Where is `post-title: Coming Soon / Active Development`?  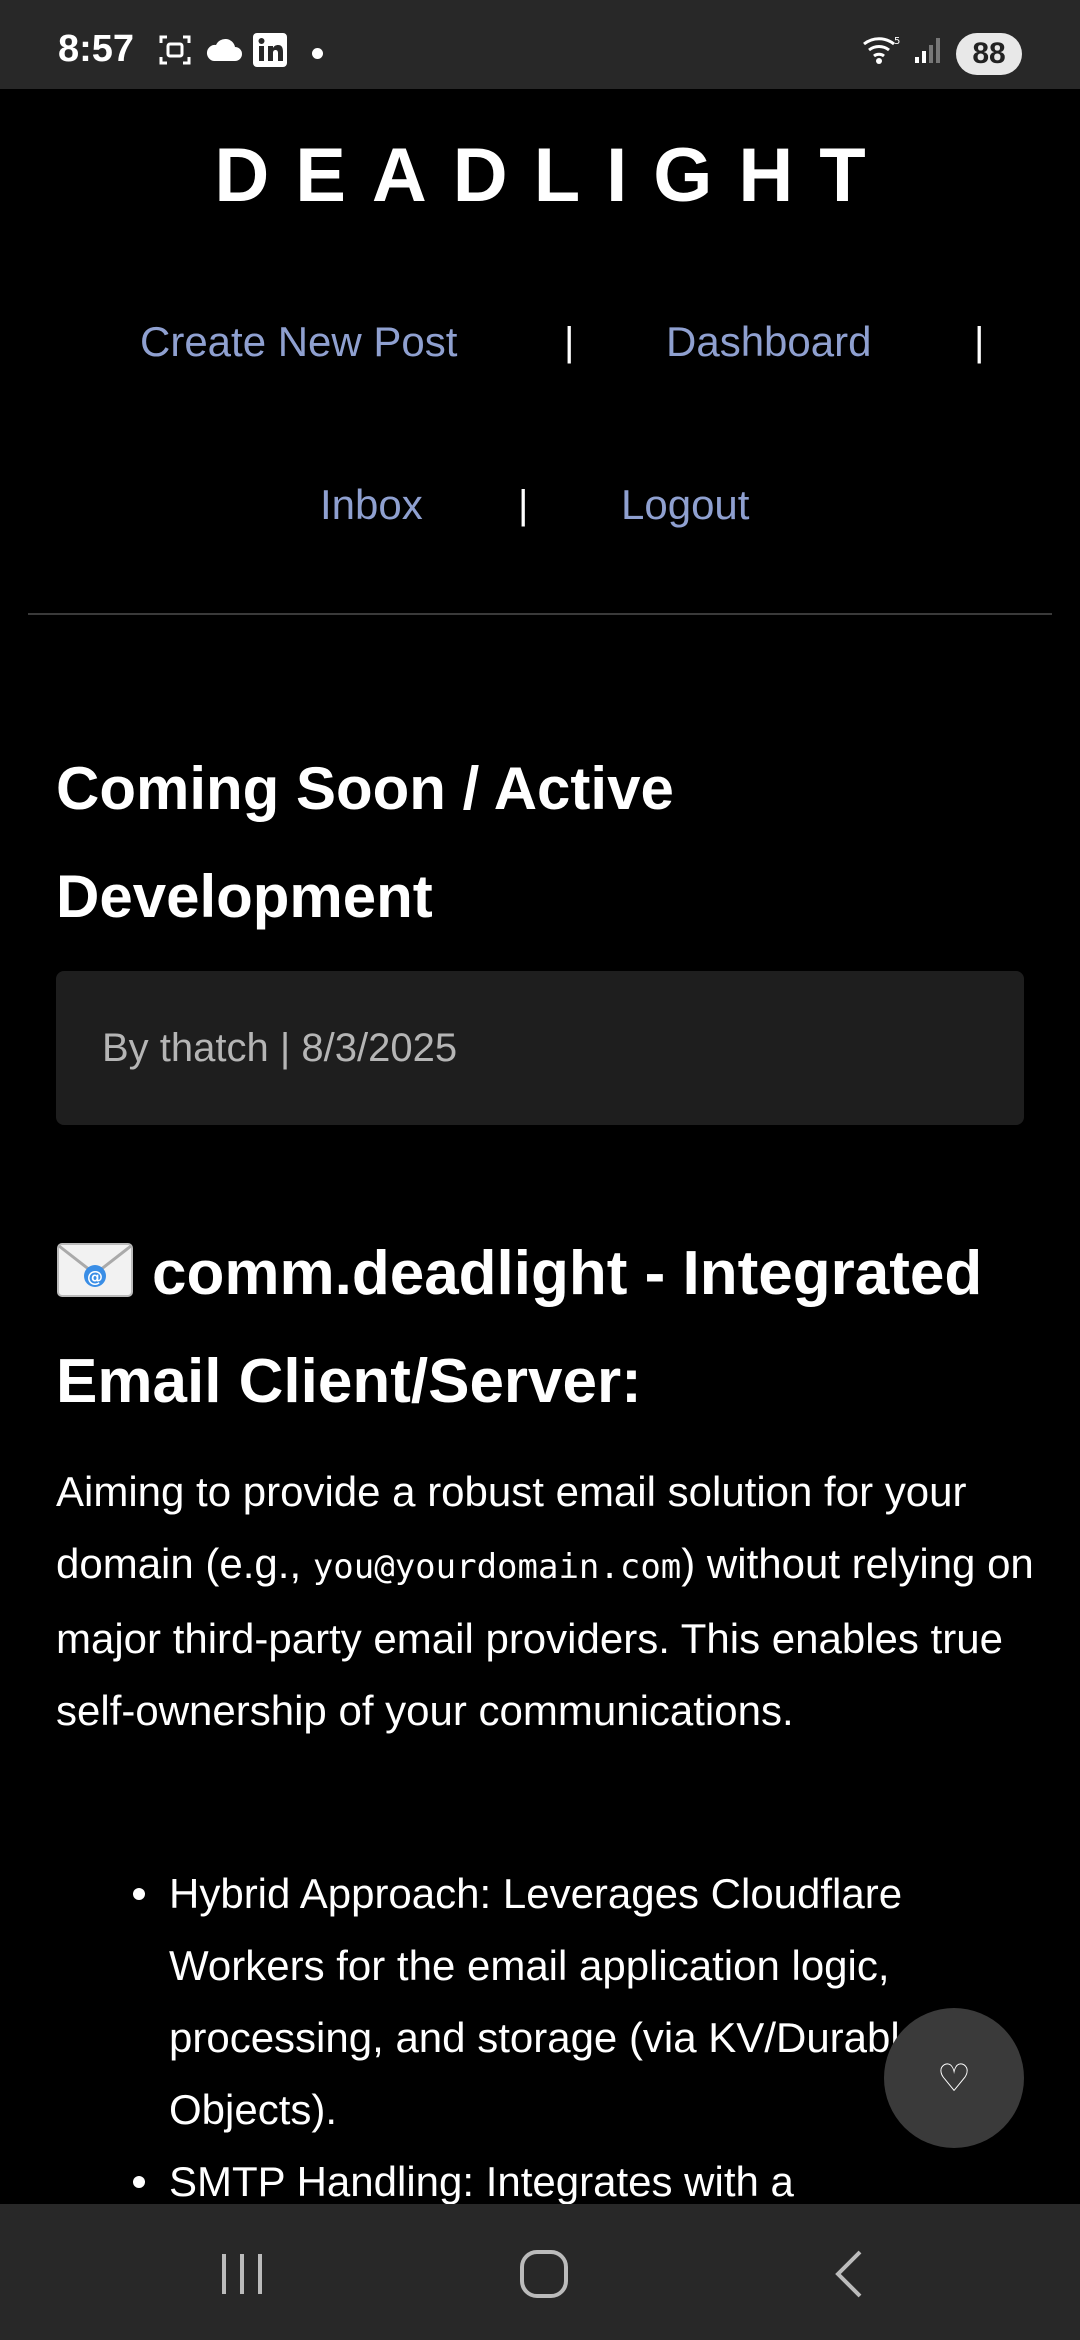 post-title: Coming Soon / Active Development is located at coordinates (365, 842).